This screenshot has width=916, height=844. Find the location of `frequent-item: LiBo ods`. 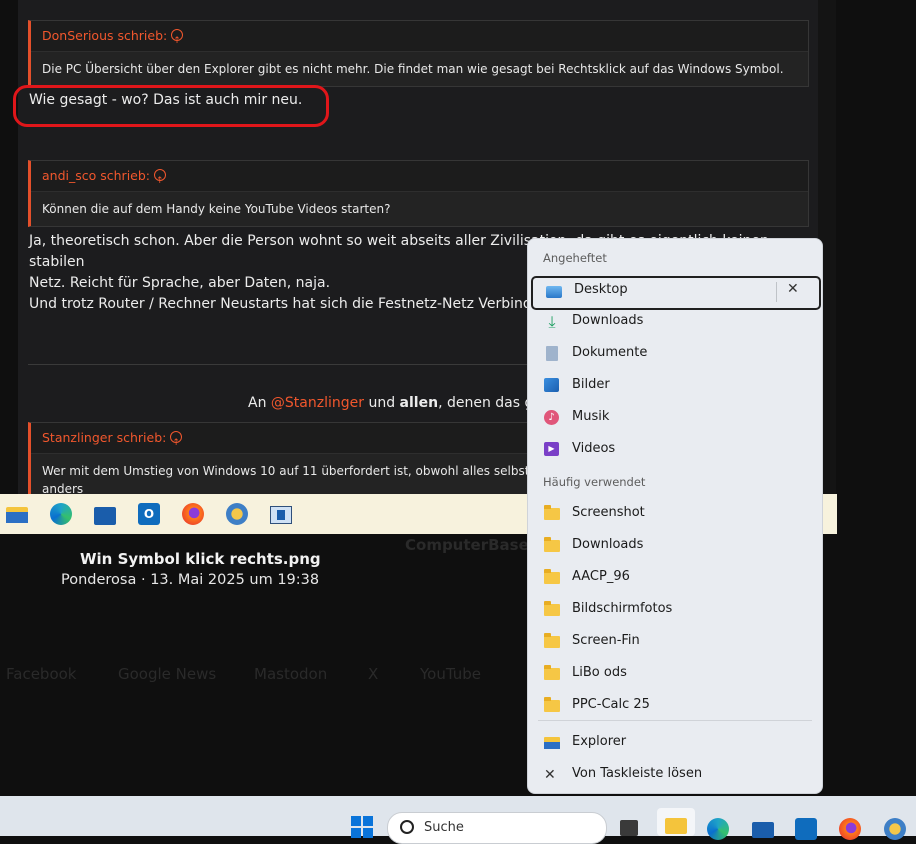

frequent-item: LiBo ods is located at coordinates (675, 674).